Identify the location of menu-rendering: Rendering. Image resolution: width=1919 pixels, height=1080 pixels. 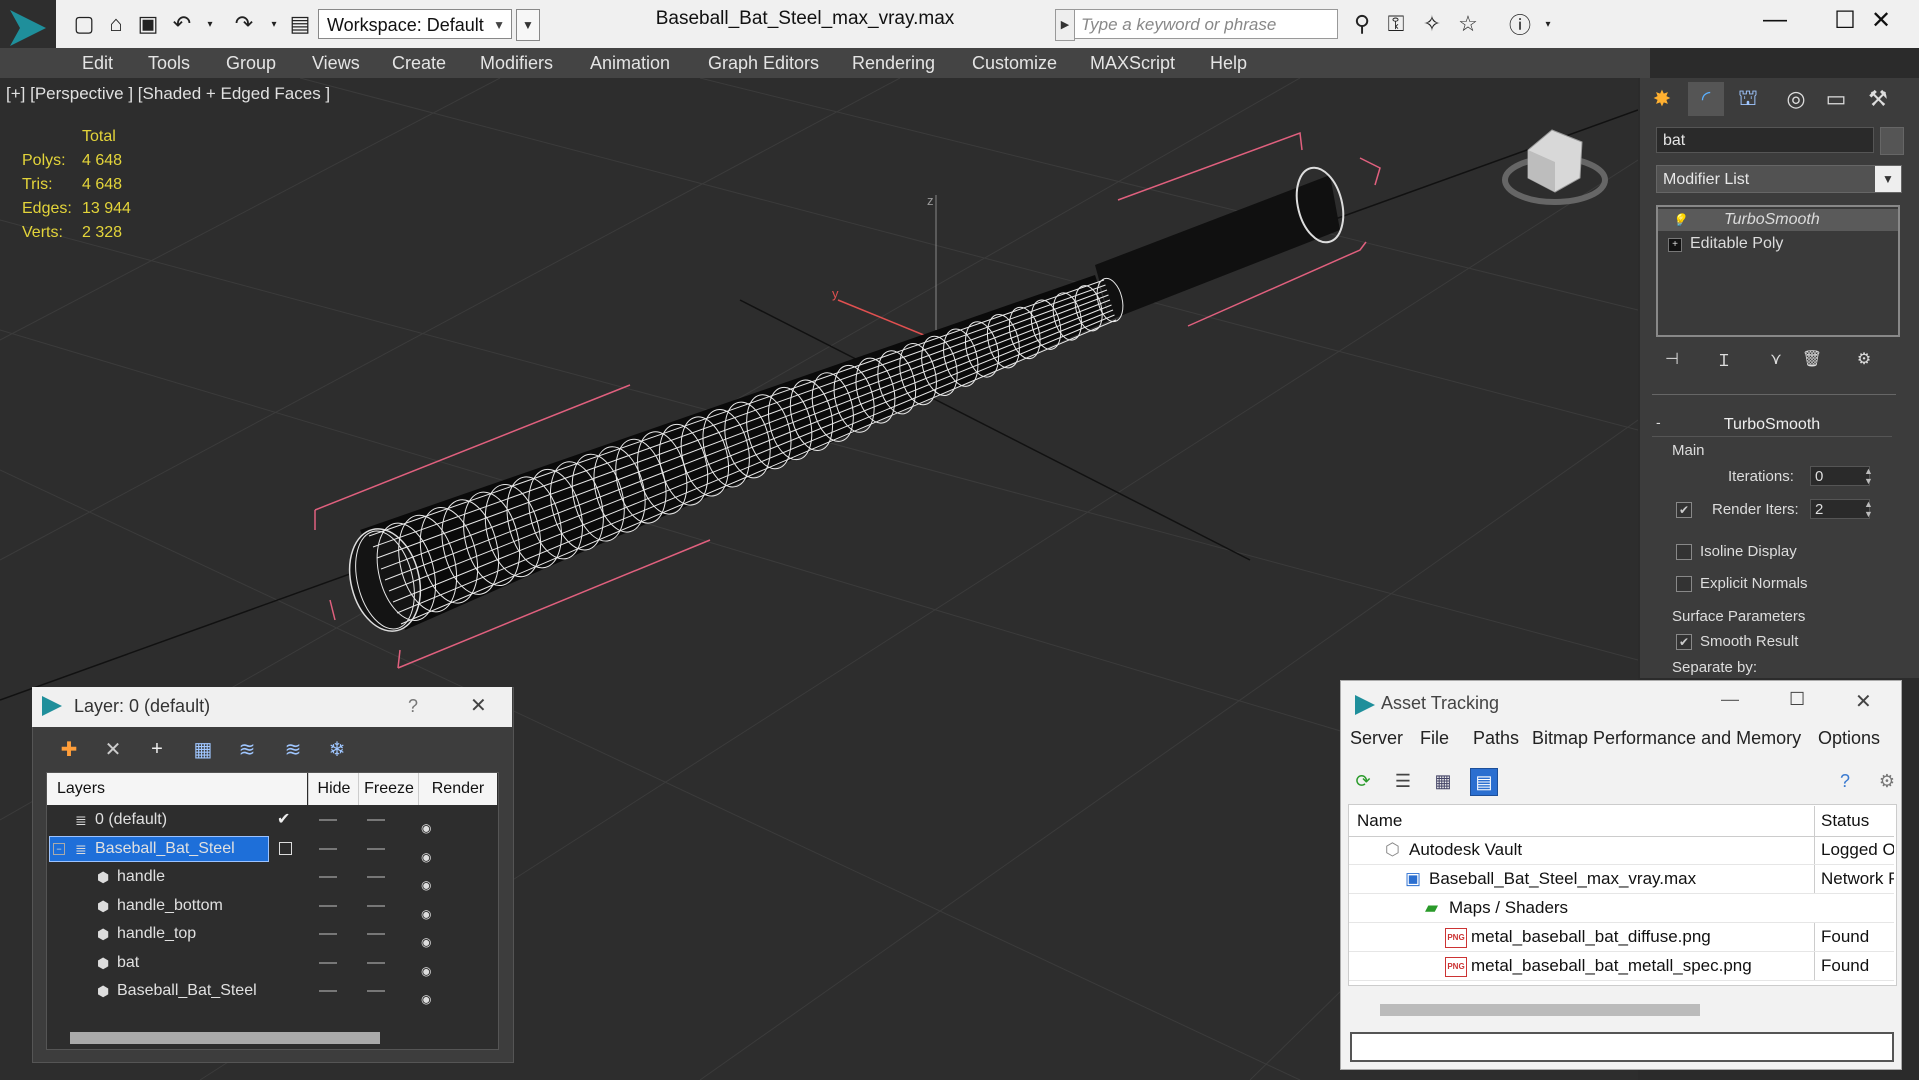
(893, 63).